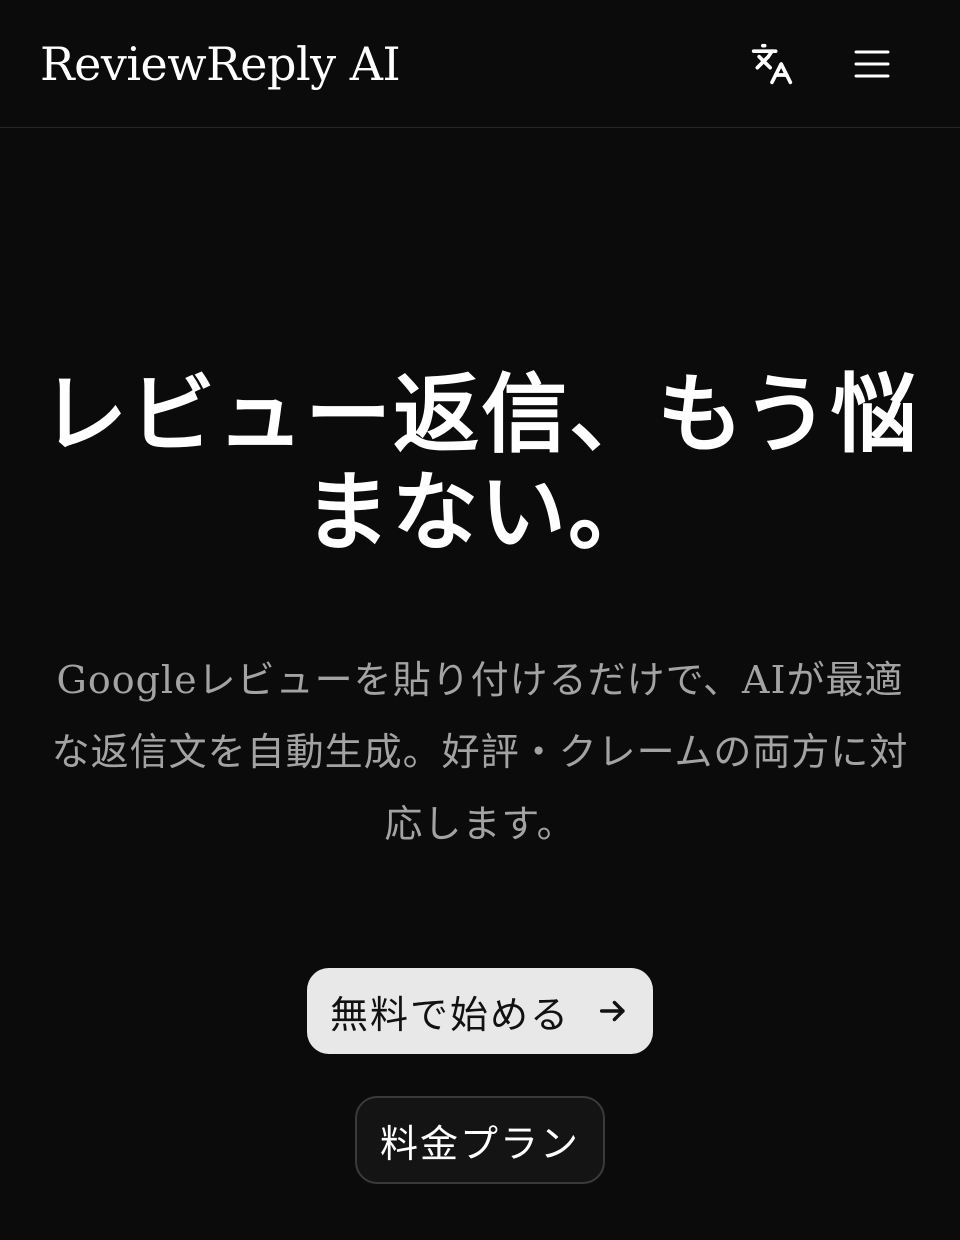 The height and width of the screenshot is (1240, 960). Describe the element at coordinates (479, 1143) in the screenshot. I see `pricing-label: 料金プラン` at that location.